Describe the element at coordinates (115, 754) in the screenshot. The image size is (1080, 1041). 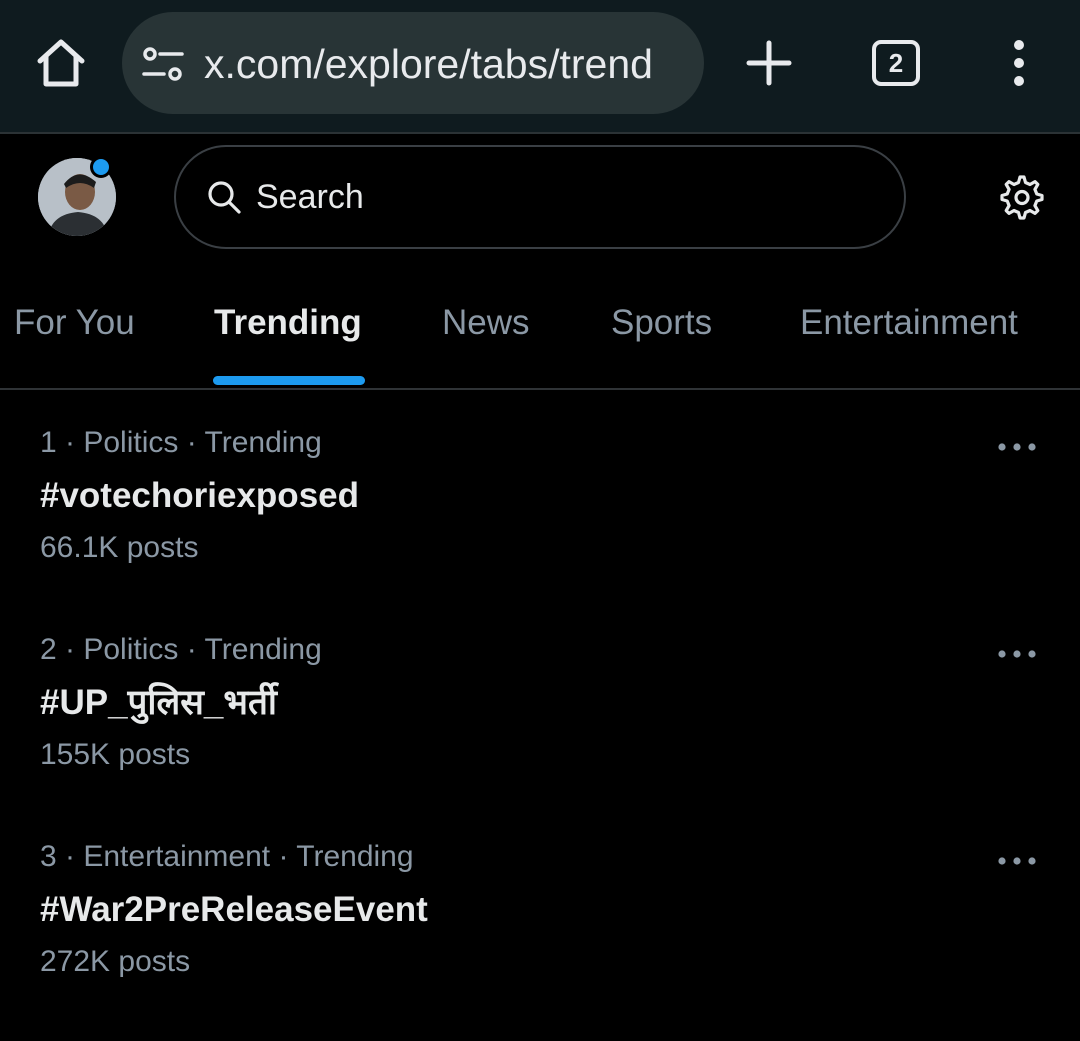
I see `trend-post-count: 155K posts` at that location.